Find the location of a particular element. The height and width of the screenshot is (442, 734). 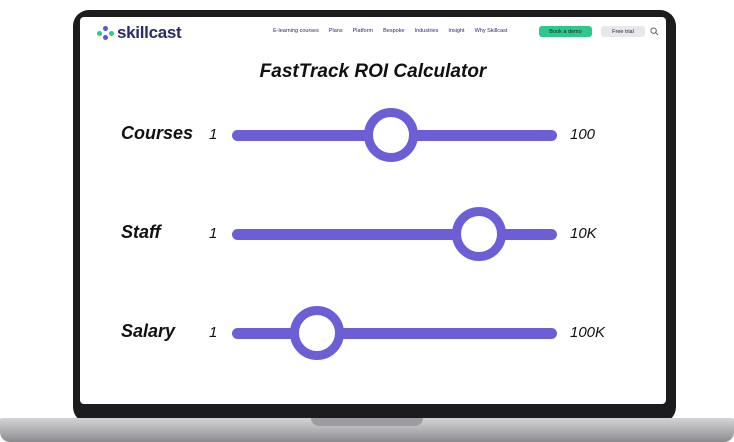

free-trial-button: Free trial is located at coordinates (623, 31).